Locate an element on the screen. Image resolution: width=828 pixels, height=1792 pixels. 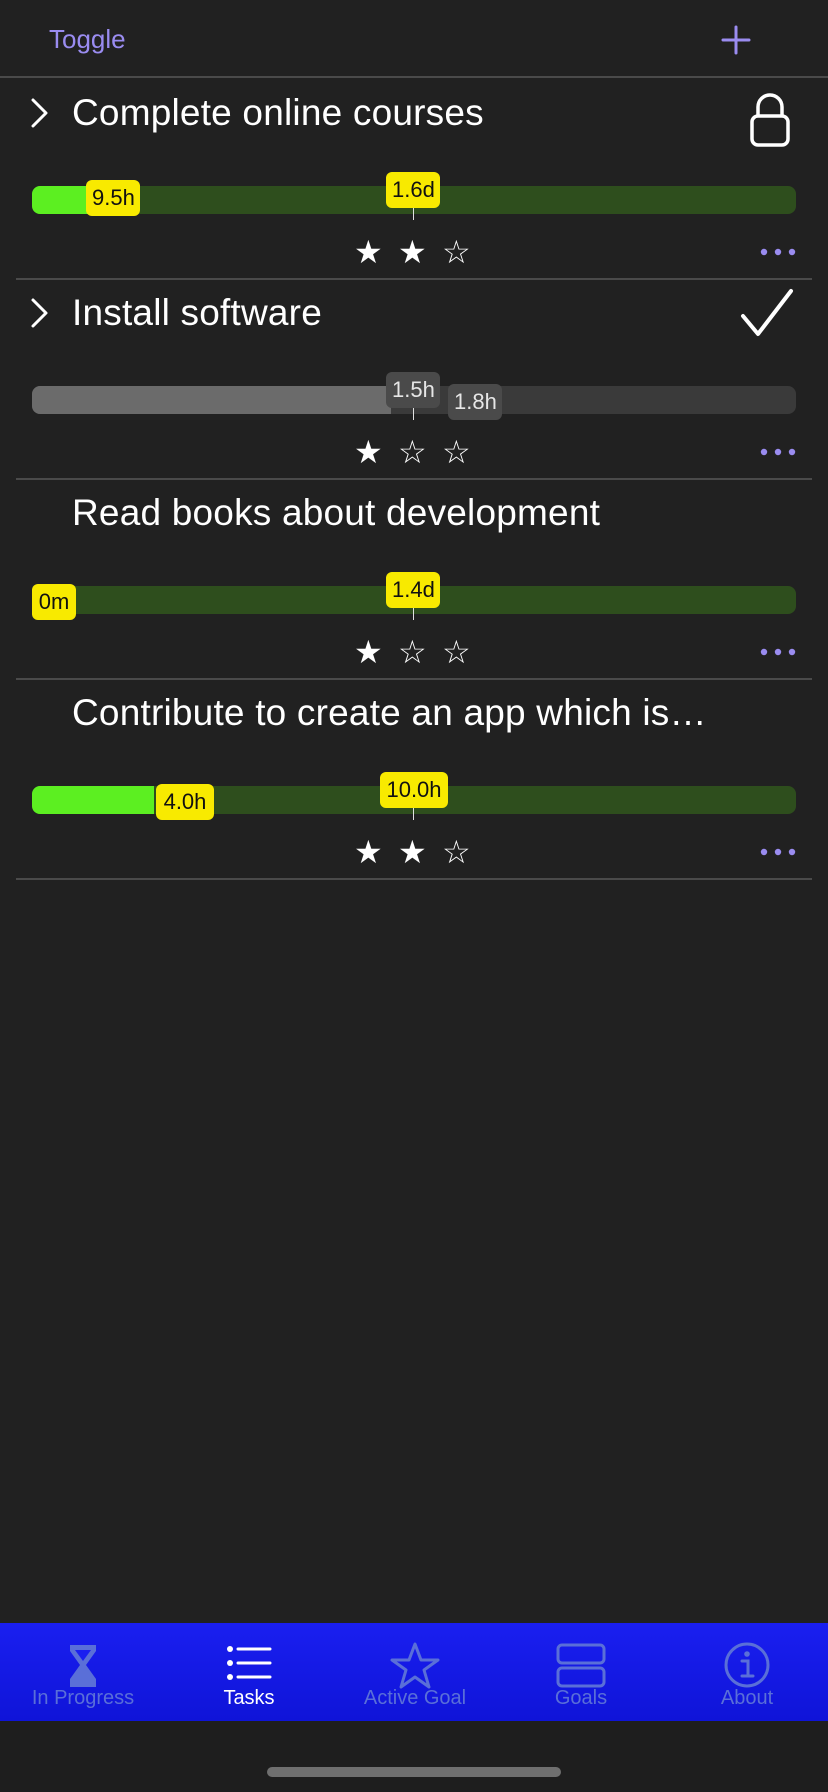
lock-icon is located at coordinates (770, 120).